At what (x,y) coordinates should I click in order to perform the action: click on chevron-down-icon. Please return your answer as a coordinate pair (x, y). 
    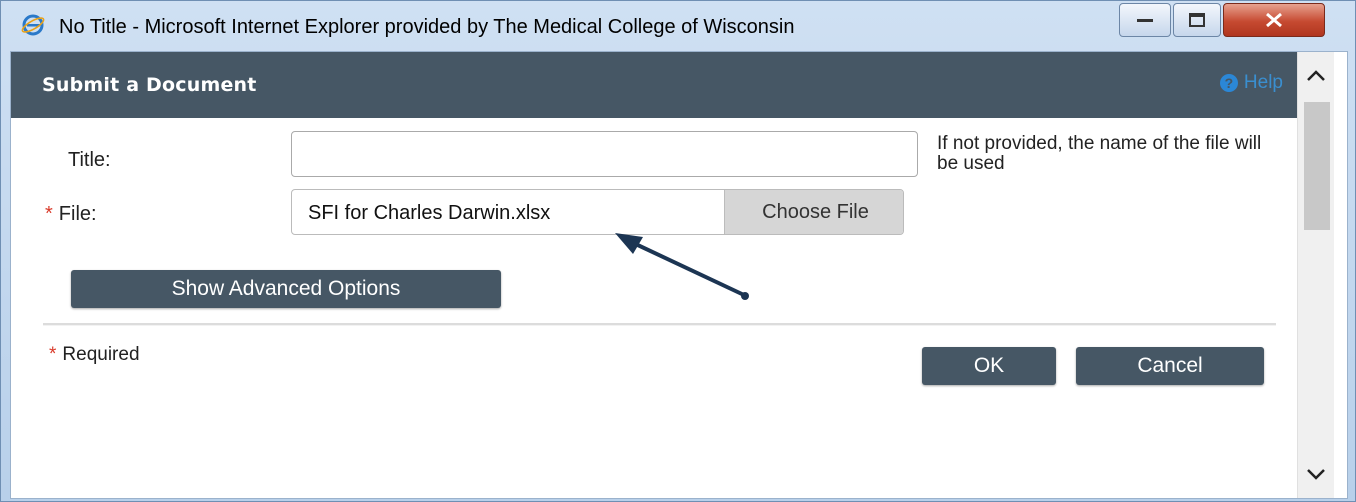
    Looking at the image, I should click on (1316, 474).